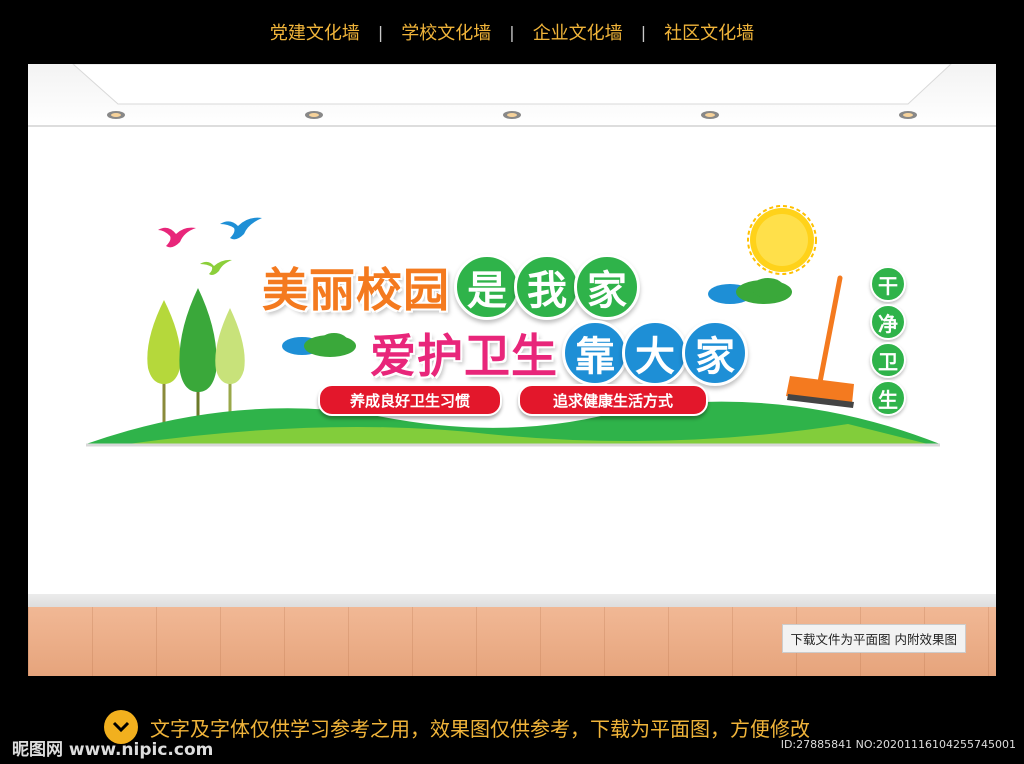 Image resolution: width=1024 pixels, height=764 pixels. What do you see at coordinates (578, 32) in the screenshot?
I see `nav-item-enterprise-wall: 企业文化墙` at bounding box center [578, 32].